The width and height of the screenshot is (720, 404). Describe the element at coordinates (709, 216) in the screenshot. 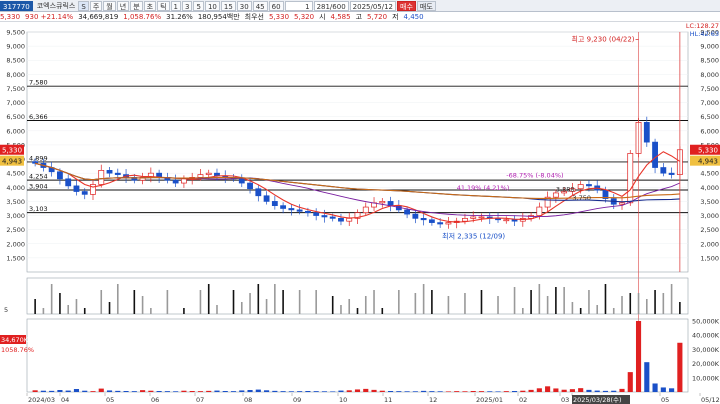

I see `price-tick-label-right: 3,000` at that location.